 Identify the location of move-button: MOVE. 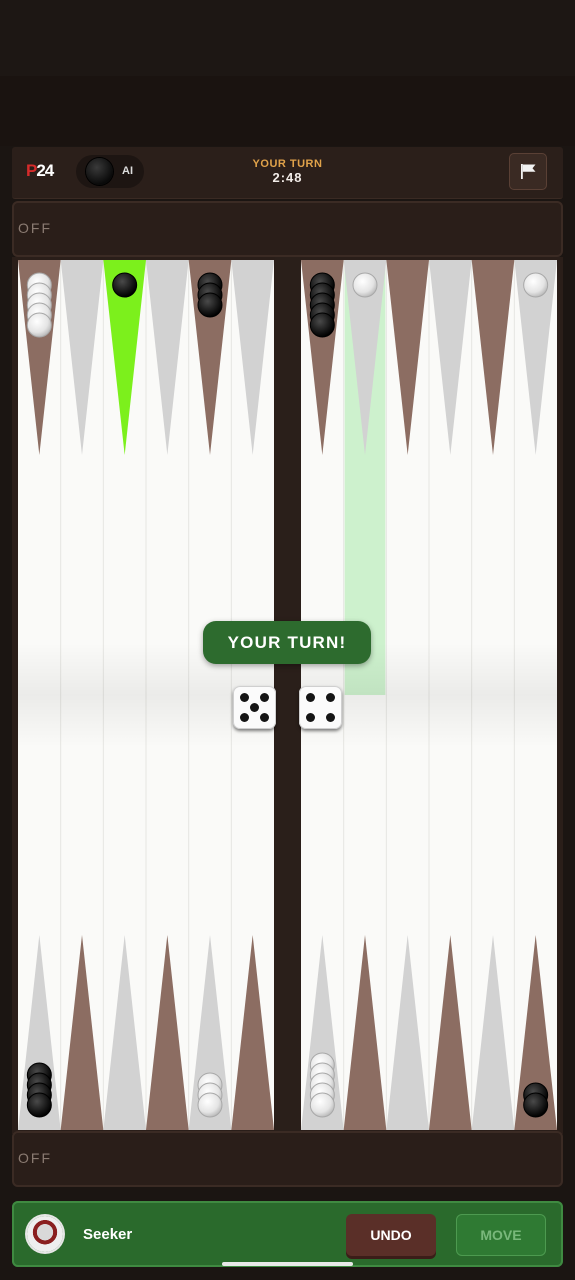
(501, 1235).